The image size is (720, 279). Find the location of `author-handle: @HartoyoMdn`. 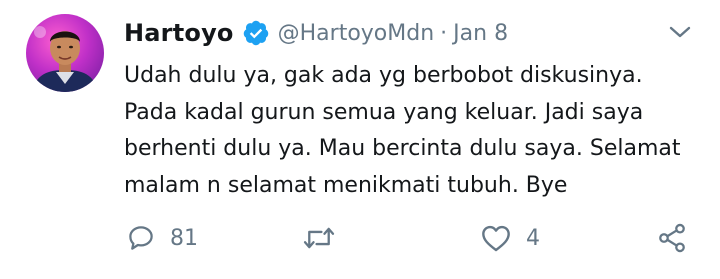

author-handle: @HartoyoMdn is located at coordinates (356, 33).